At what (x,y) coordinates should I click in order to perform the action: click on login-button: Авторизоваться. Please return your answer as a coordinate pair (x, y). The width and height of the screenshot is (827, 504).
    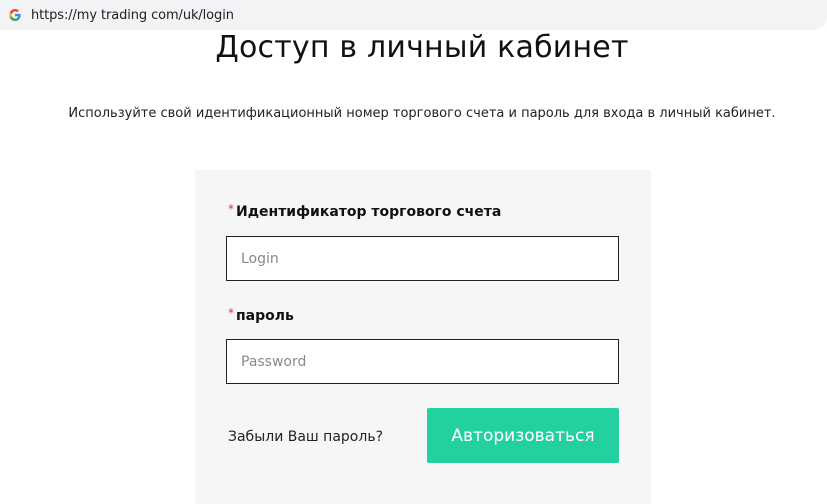
    Looking at the image, I should click on (523, 435).